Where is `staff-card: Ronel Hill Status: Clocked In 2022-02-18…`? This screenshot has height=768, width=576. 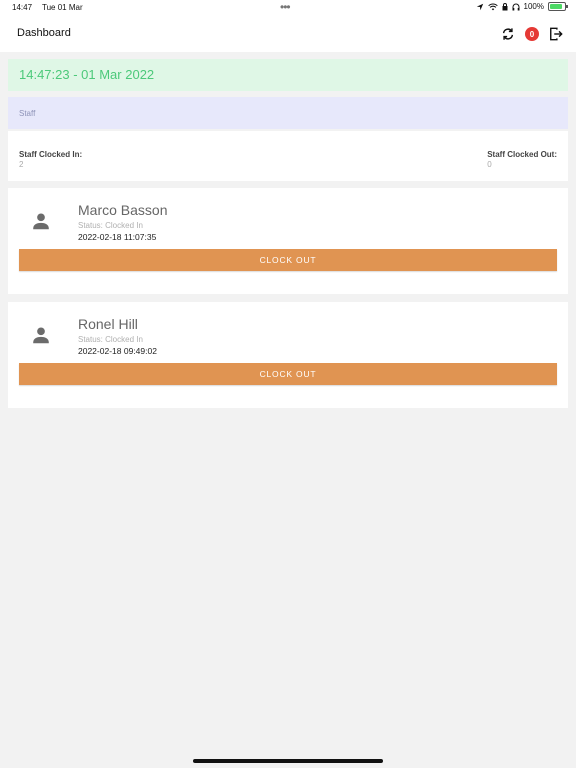
staff-card: Ronel Hill Status: Clocked In 2022-02-18… is located at coordinates (288, 355).